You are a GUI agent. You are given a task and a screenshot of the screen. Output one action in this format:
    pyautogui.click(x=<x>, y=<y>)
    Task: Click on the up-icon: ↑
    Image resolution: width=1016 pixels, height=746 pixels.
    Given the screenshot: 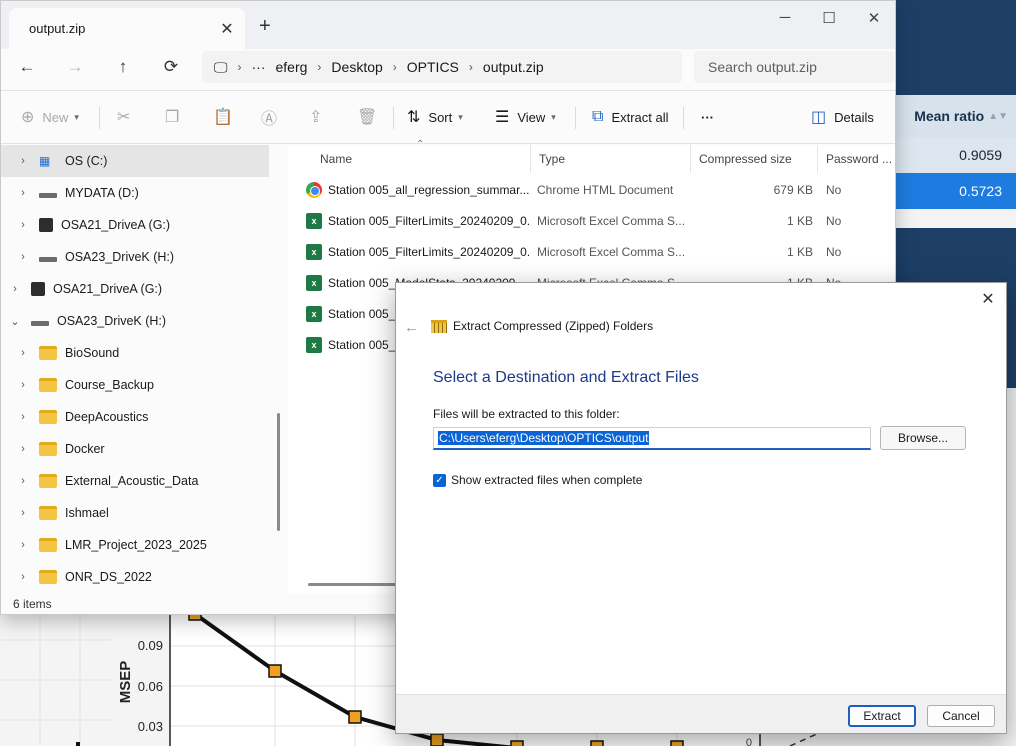 What is the action you would take?
    pyautogui.click(x=123, y=69)
    